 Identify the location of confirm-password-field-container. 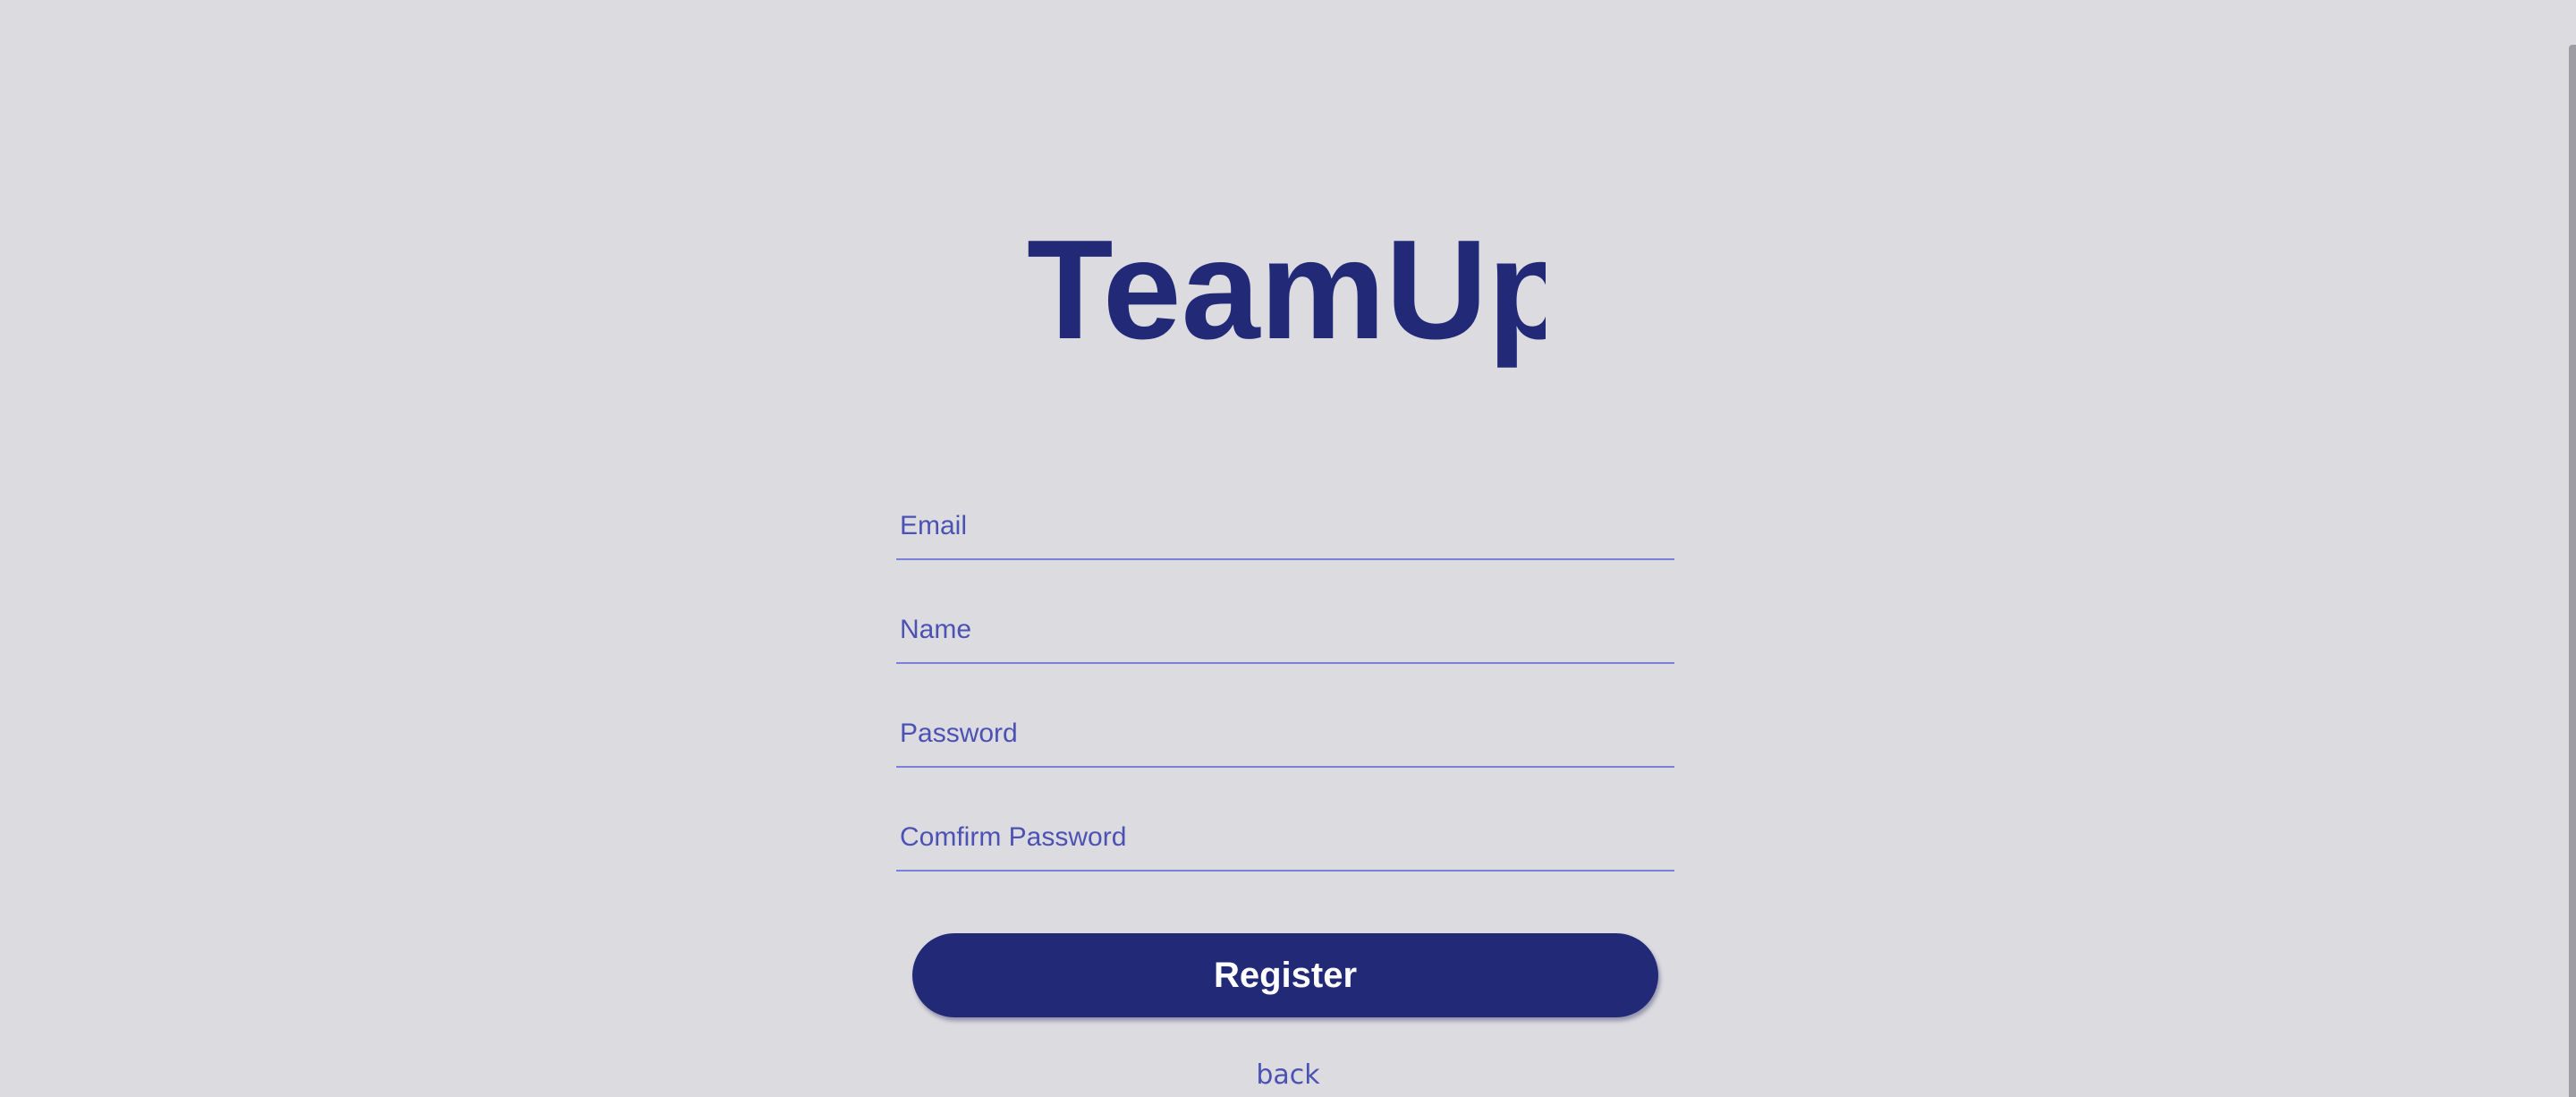
(1285, 833).